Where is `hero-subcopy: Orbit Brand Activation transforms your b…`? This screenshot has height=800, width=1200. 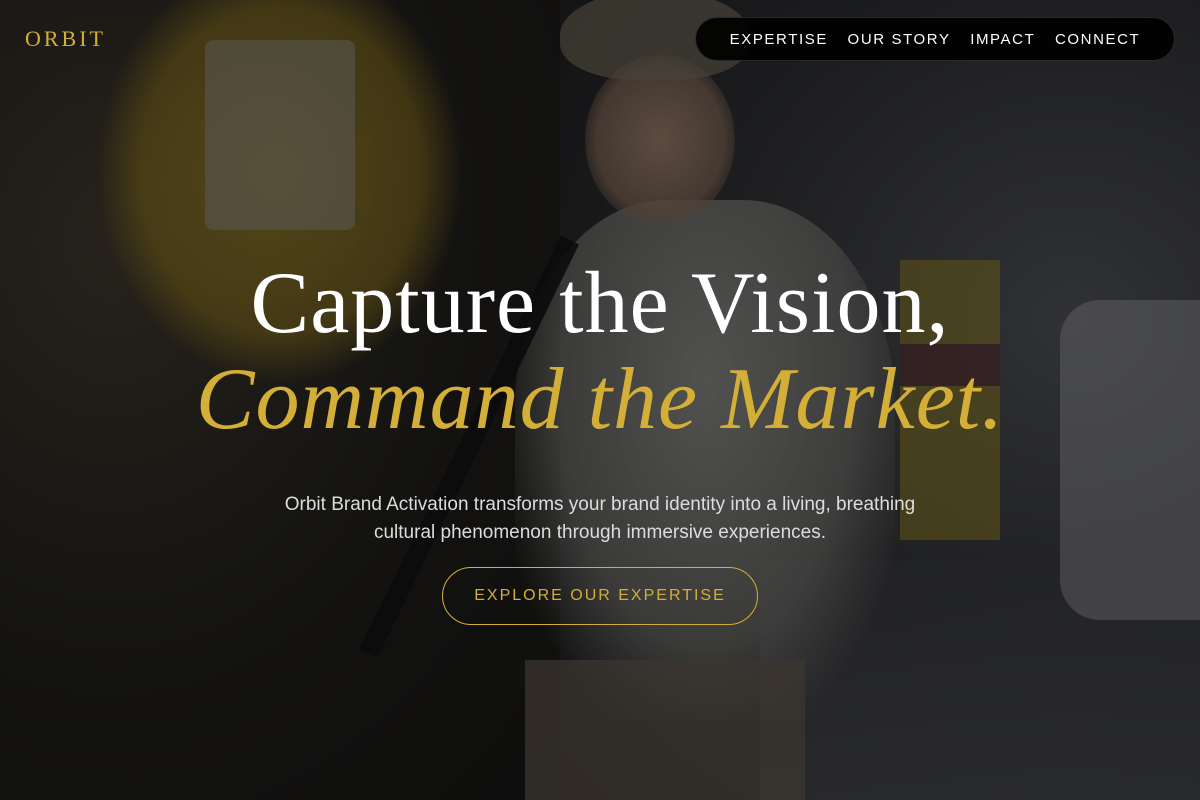
hero-subcopy: Orbit Brand Activation transforms your b… is located at coordinates (600, 518).